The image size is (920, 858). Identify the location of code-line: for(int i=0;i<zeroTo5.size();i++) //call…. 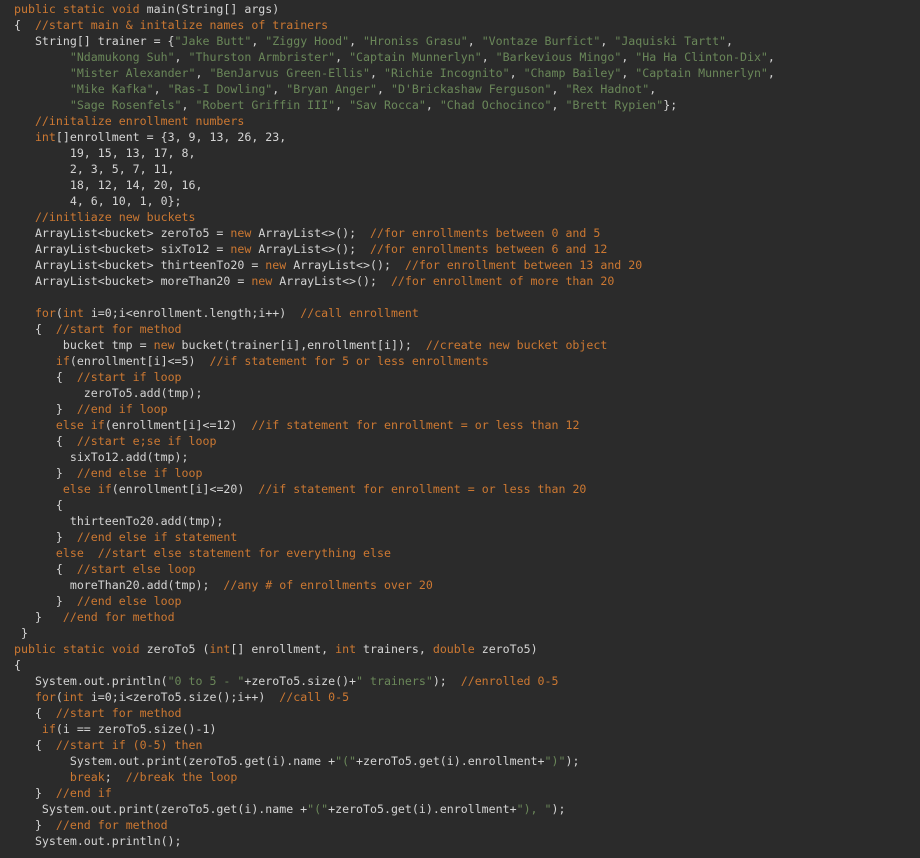
(467, 697).